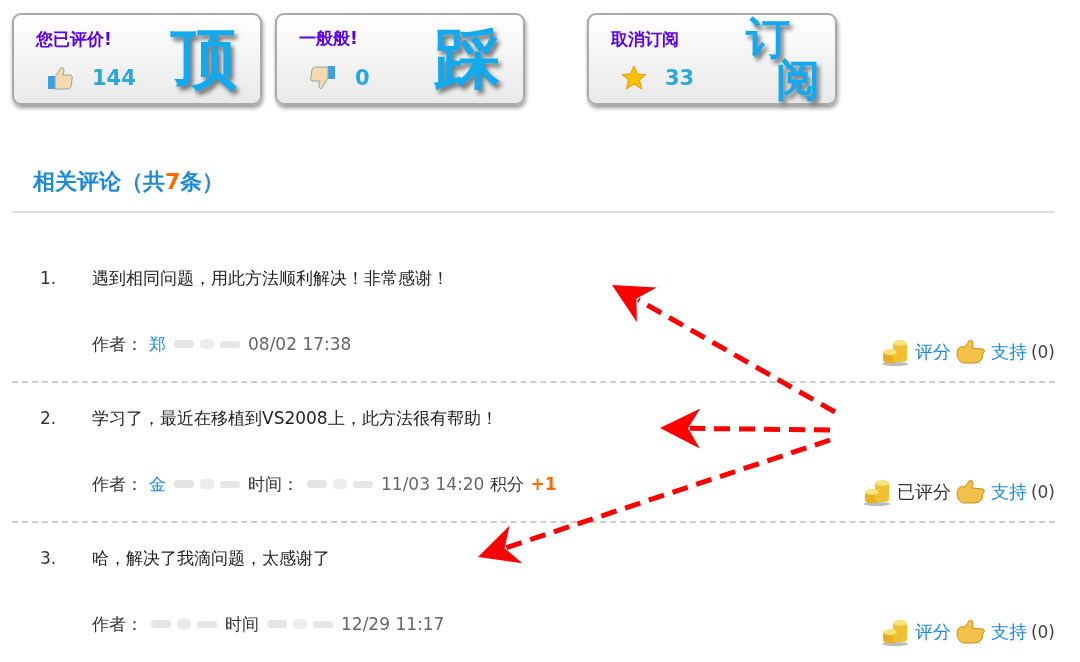 The image size is (1080, 662). Describe the element at coordinates (645, 39) in the screenshot. I see `vote-label: 取消订阅` at that location.